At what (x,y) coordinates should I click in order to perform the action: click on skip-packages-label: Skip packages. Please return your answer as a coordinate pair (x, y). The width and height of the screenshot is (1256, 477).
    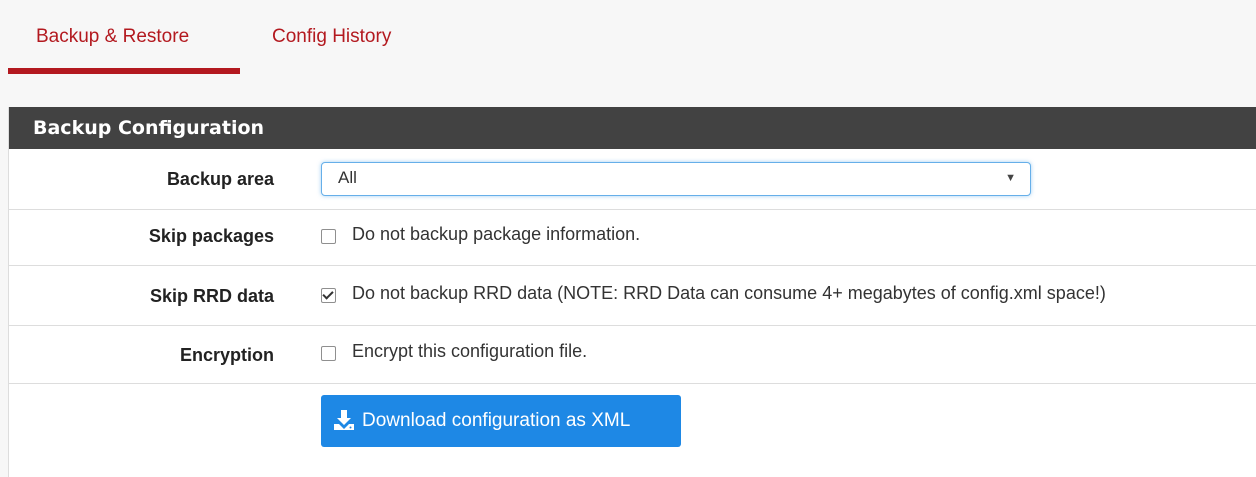
    Looking at the image, I should click on (211, 236).